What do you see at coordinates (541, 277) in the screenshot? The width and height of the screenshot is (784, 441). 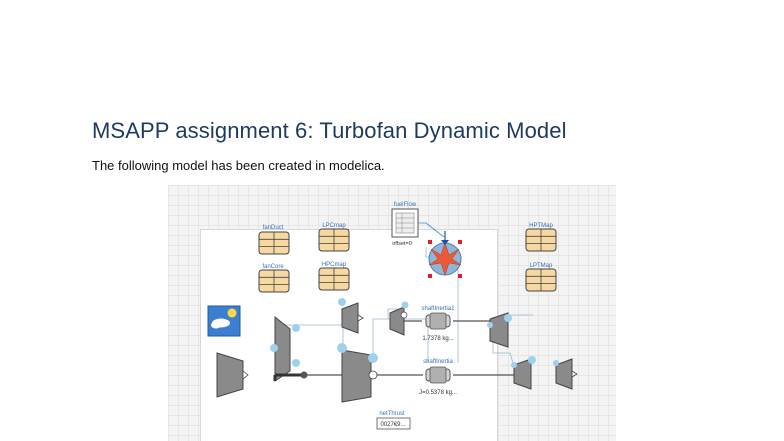 I see `lpt-map-table: LPTMap` at bounding box center [541, 277].